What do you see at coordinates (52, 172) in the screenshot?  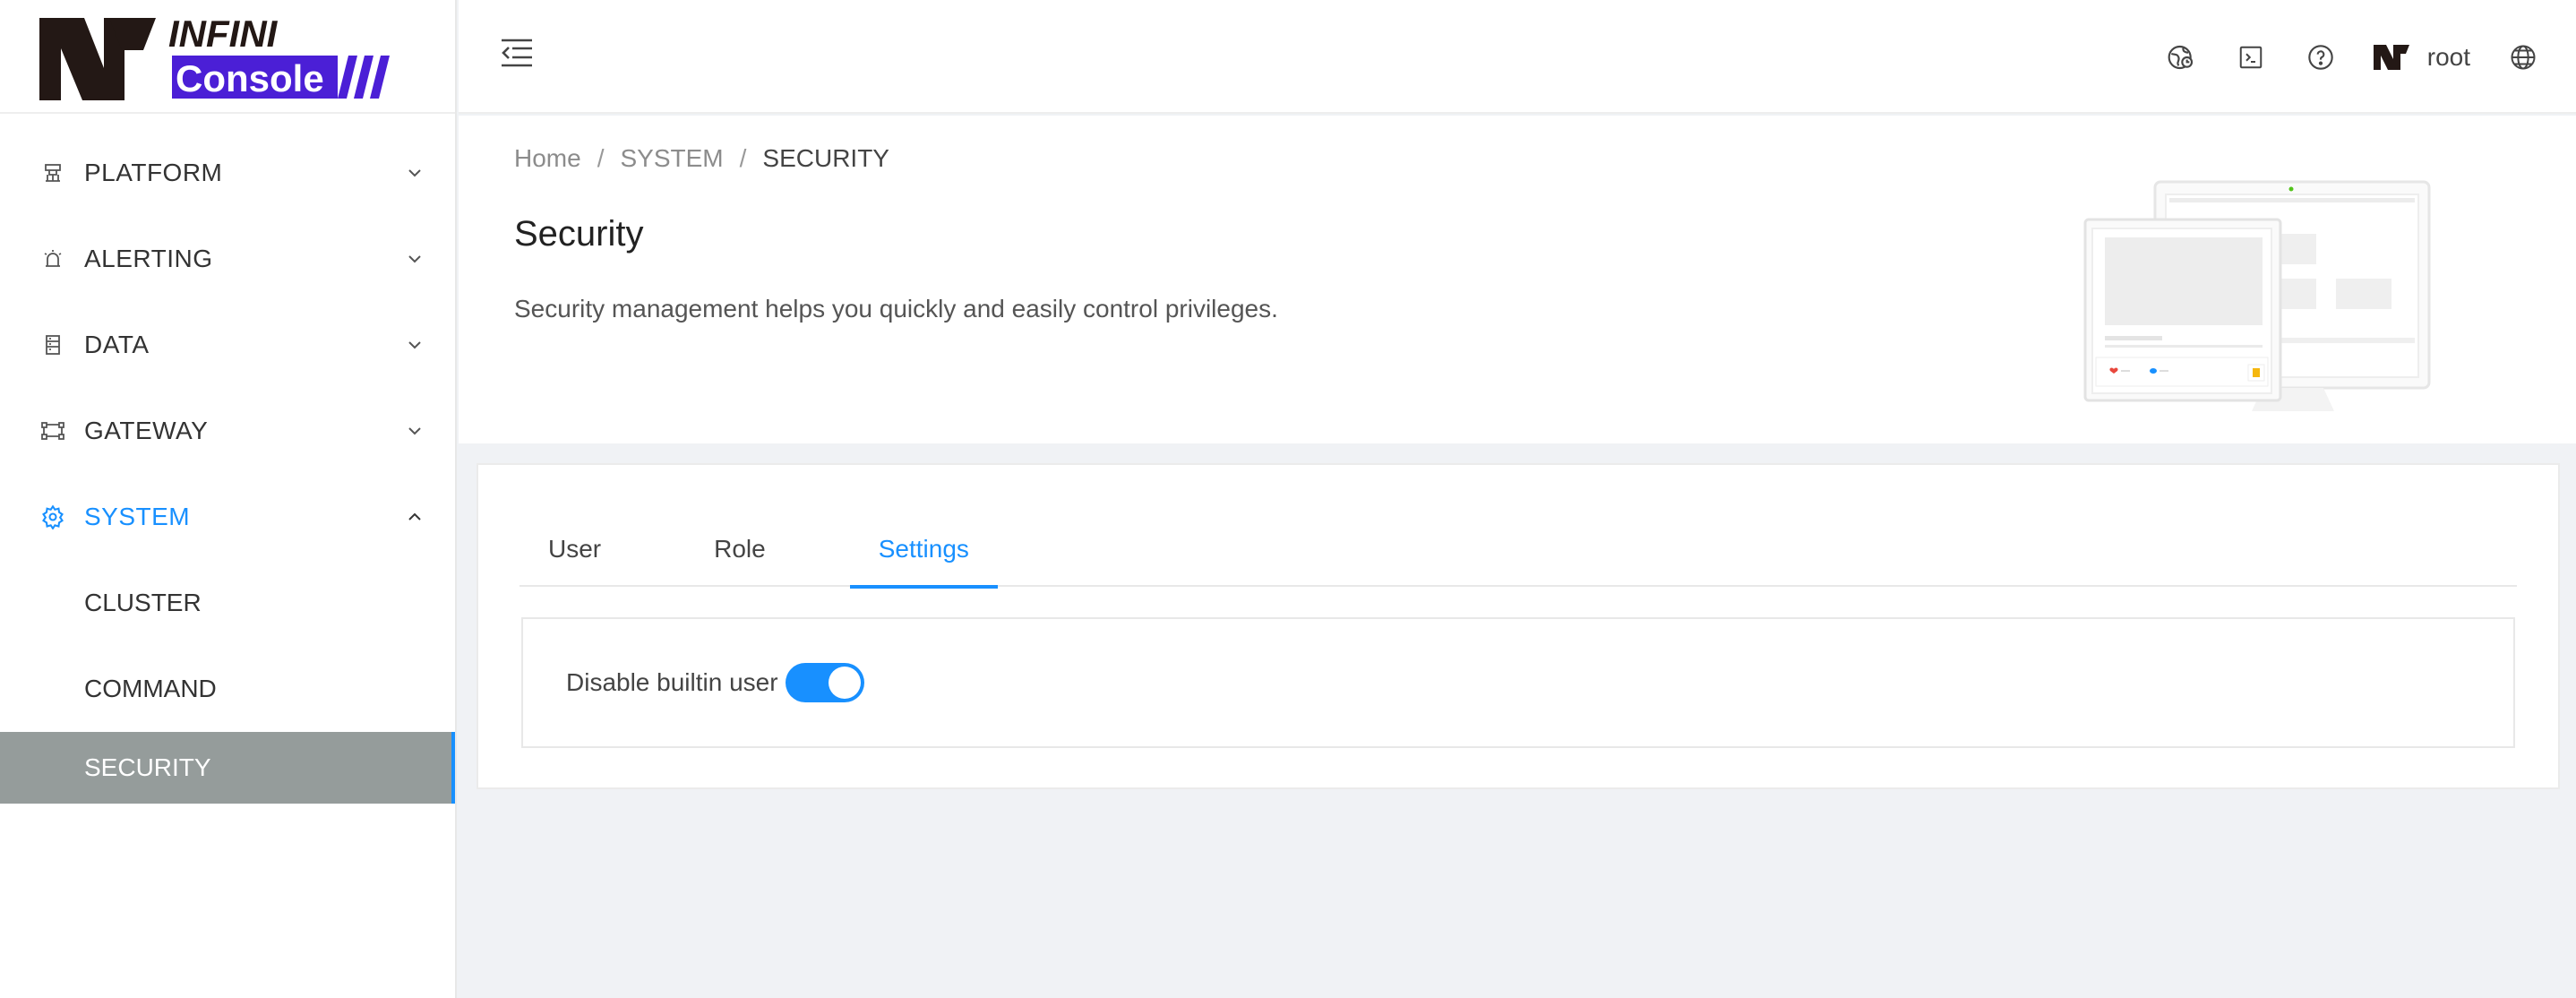 I see `platform-icon` at bounding box center [52, 172].